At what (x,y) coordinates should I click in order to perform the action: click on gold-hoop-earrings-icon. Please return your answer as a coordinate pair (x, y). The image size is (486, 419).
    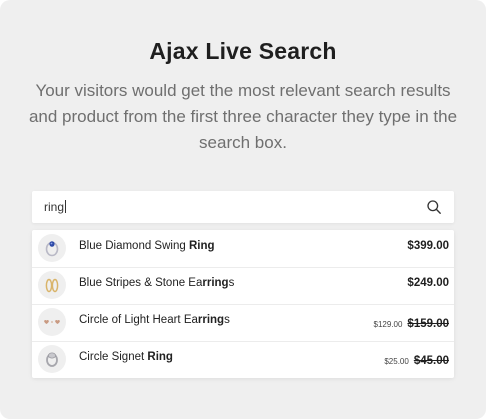
    Looking at the image, I should click on (52, 285).